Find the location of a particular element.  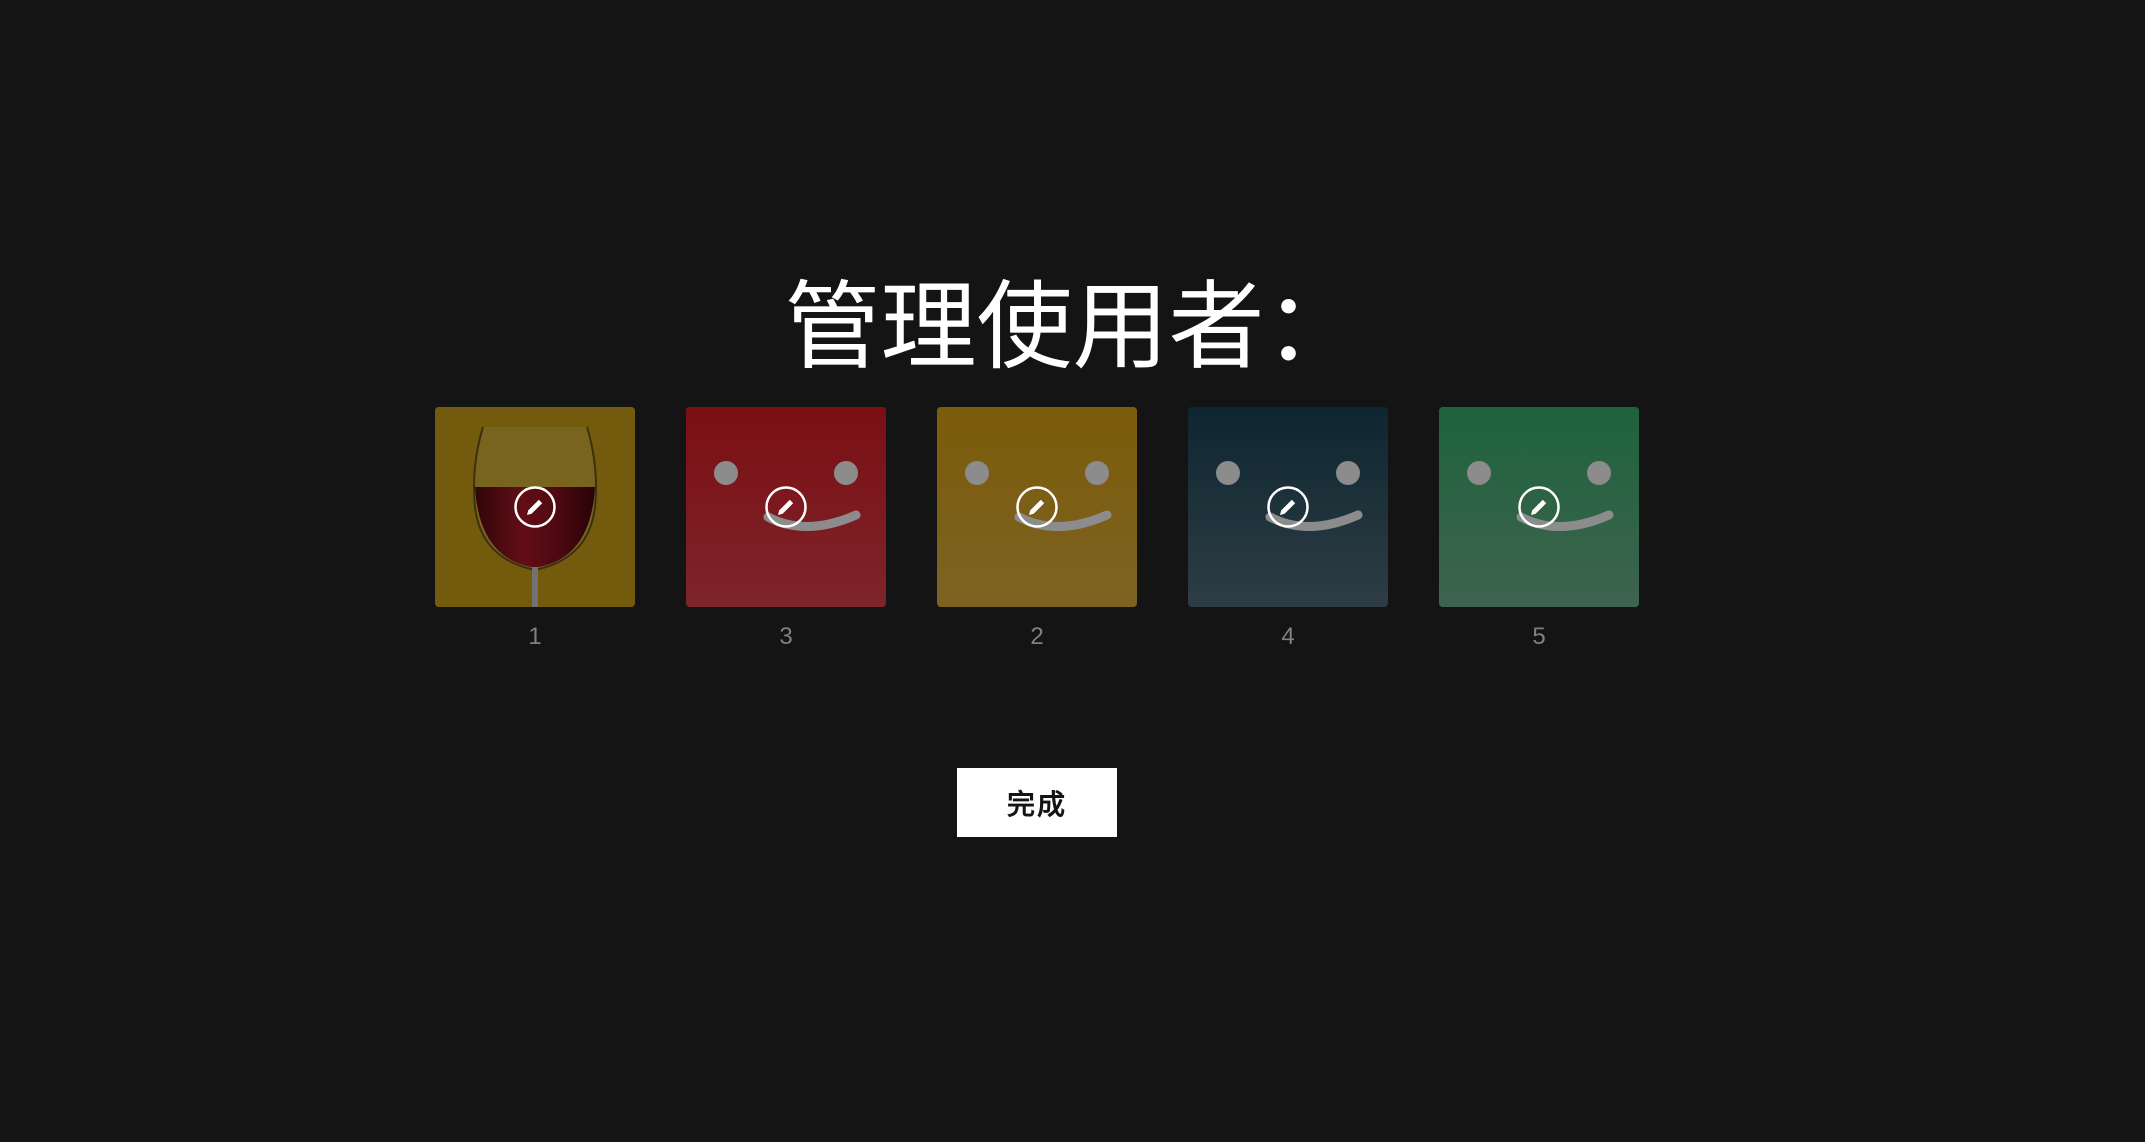

profile-name: 1 is located at coordinates (535, 636).